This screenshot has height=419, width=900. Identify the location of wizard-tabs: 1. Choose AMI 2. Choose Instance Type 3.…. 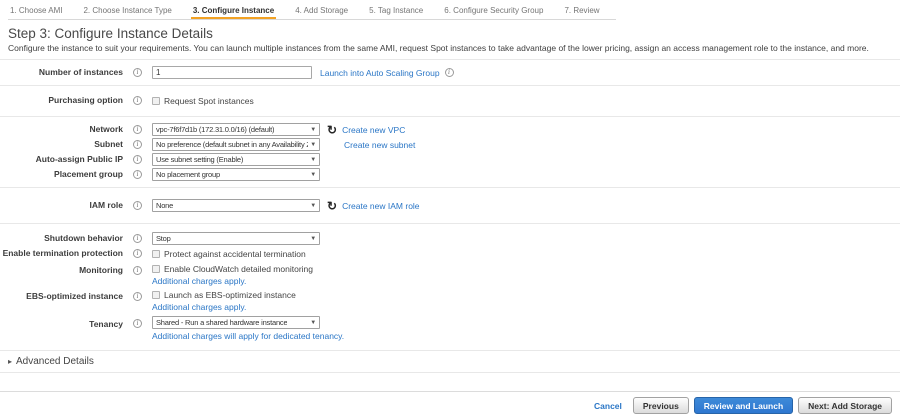
(312, 11).